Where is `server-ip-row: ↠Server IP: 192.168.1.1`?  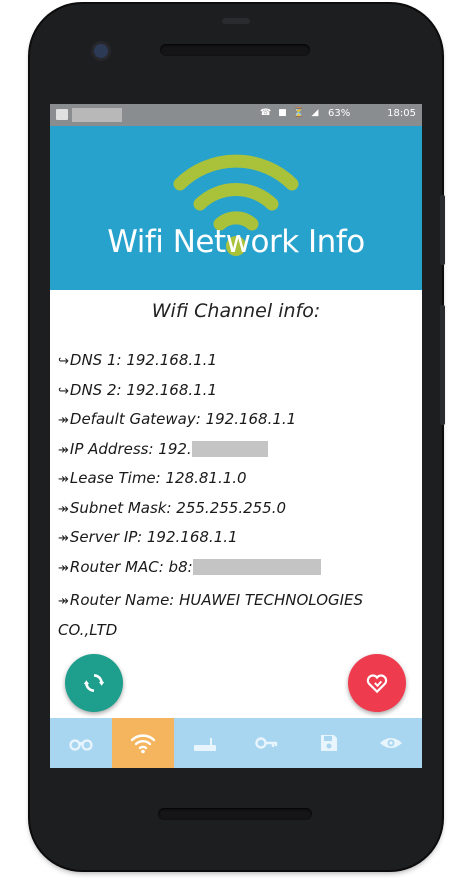
server-ip-row: ↠Server IP: 192.168.1.1 is located at coordinates (238, 542).